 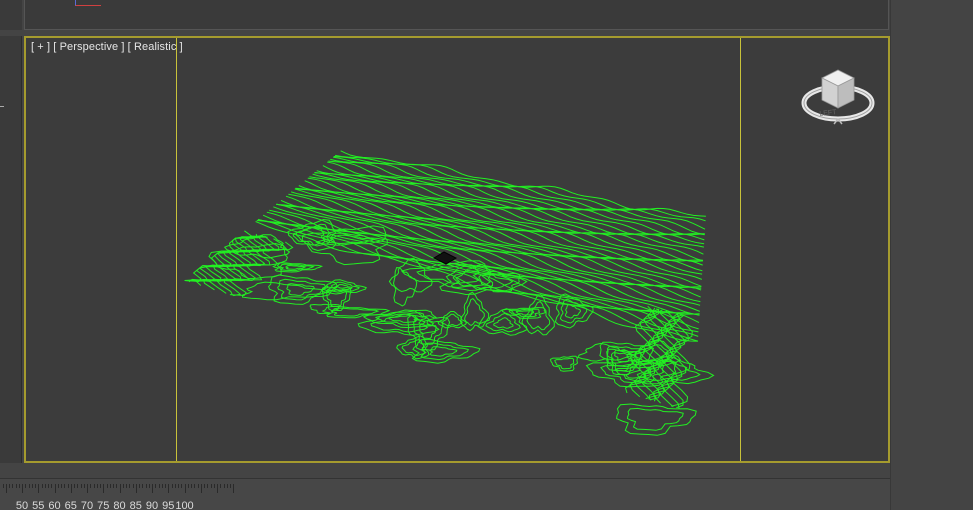 I want to click on timeline-ticks: 50 55 60 65 70 75 80 85 90 95 100, so click(x=445, y=497).